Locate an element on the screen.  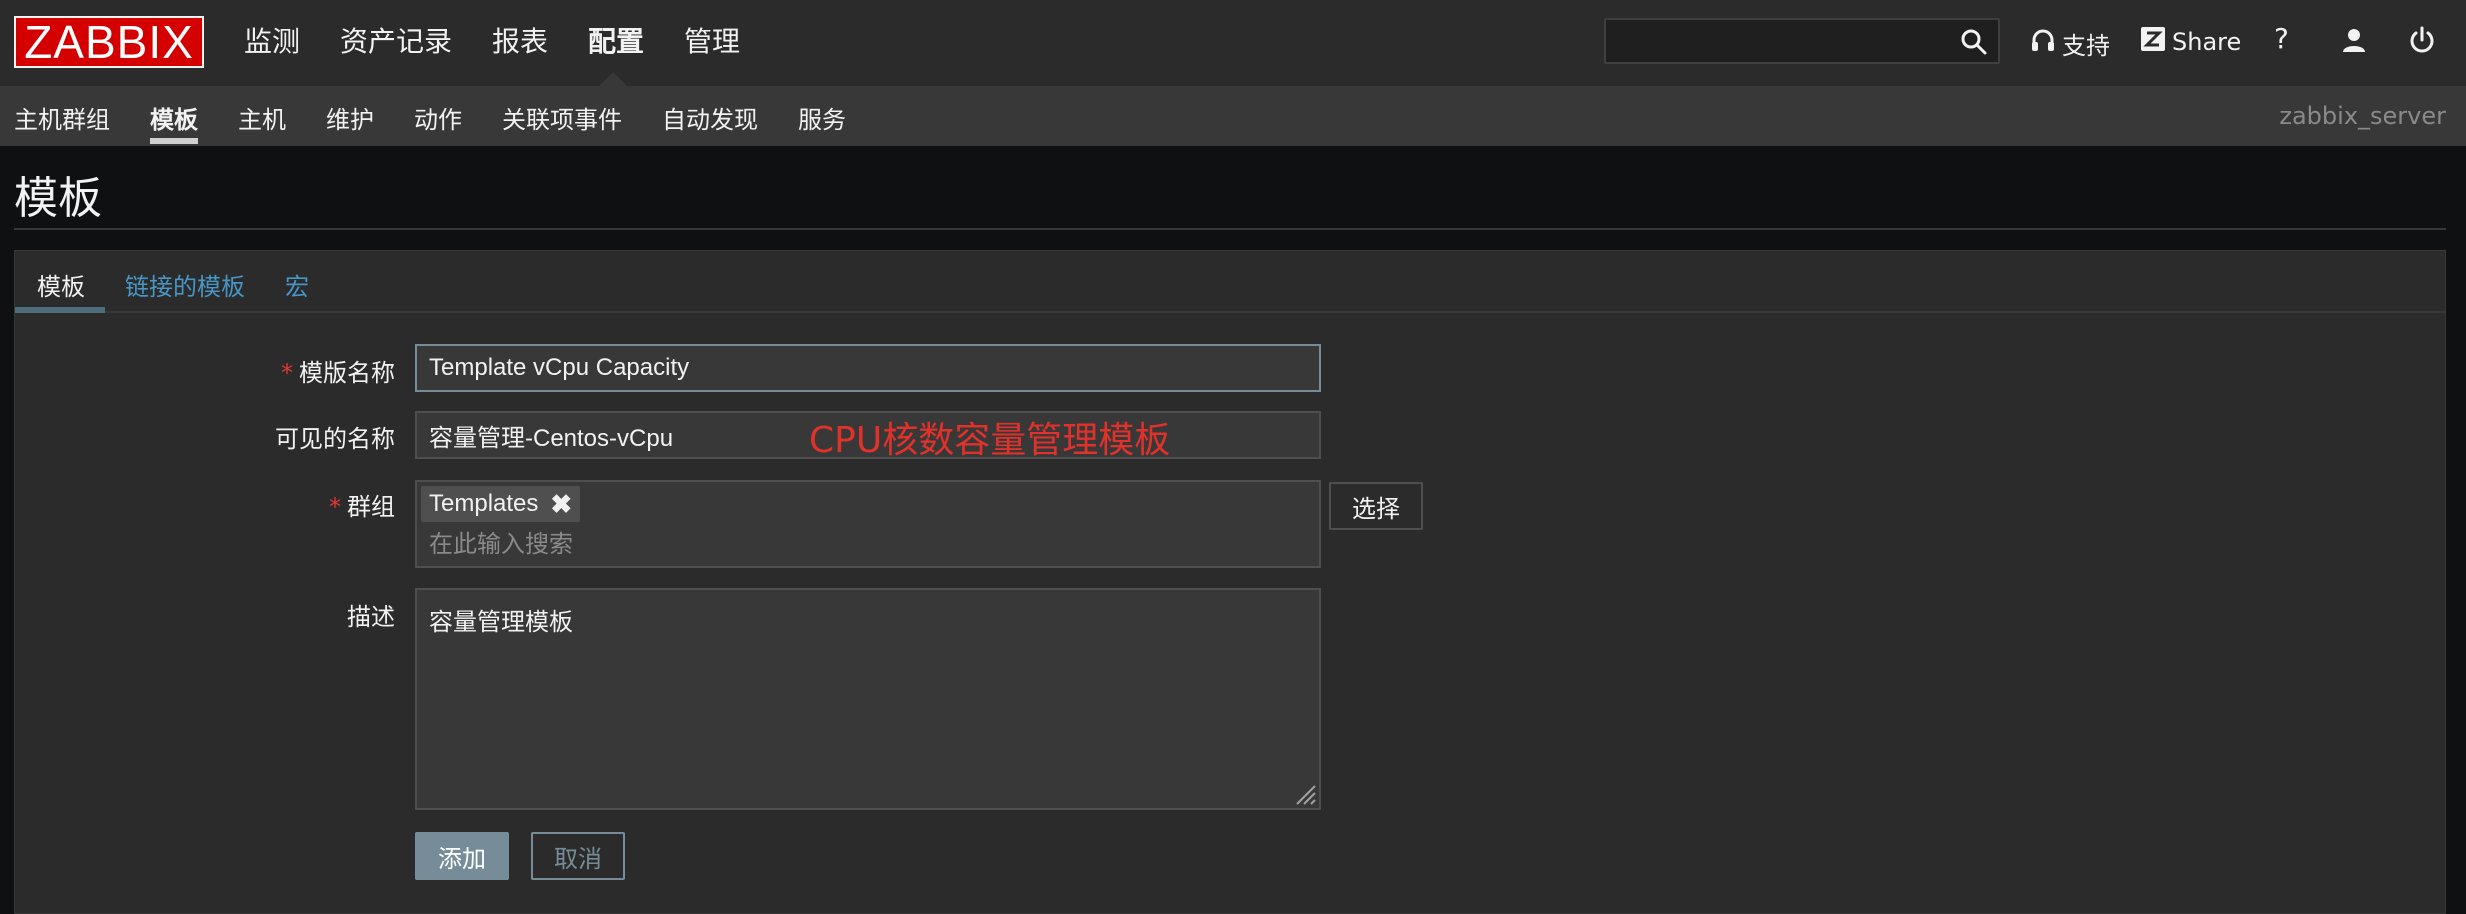
help-icon: ? is located at coordinates (2281, 38).